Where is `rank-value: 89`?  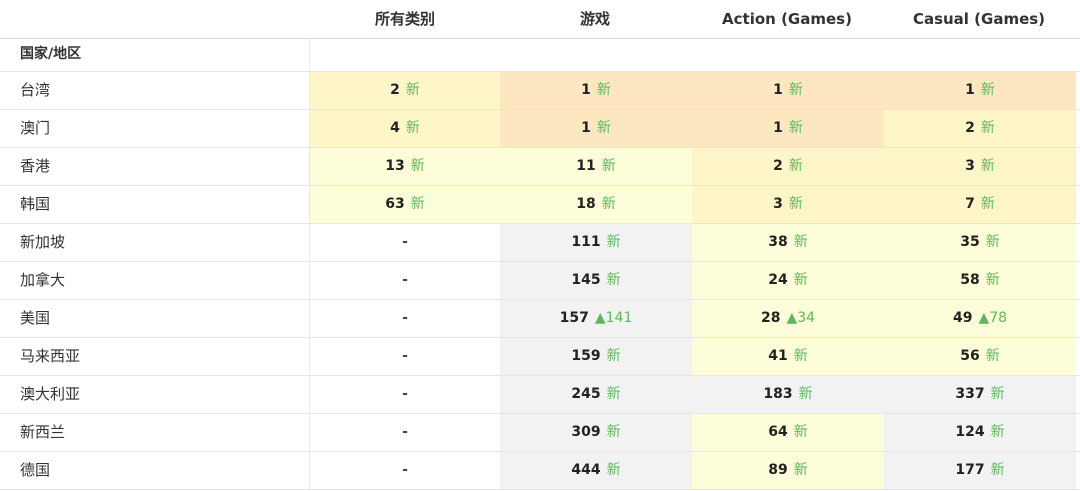
rank-value: 89 is located at coordinates (778, 470).